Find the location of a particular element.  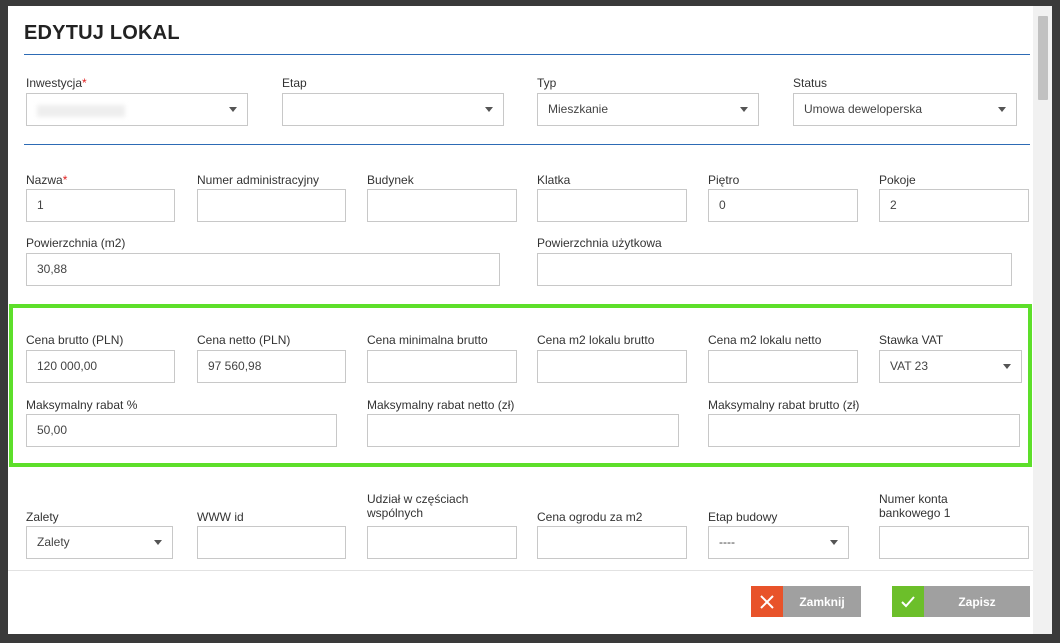

cena-brutto-input: 120 000,00 is located at coordinates (100, 366).